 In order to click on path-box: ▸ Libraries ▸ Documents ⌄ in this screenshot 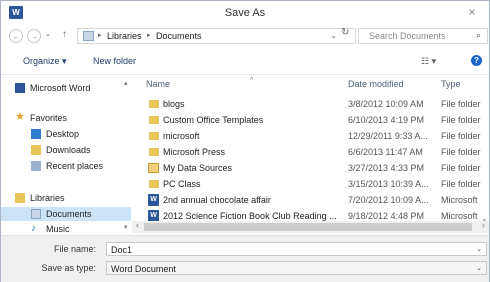, I will do `click(216, 36)`.